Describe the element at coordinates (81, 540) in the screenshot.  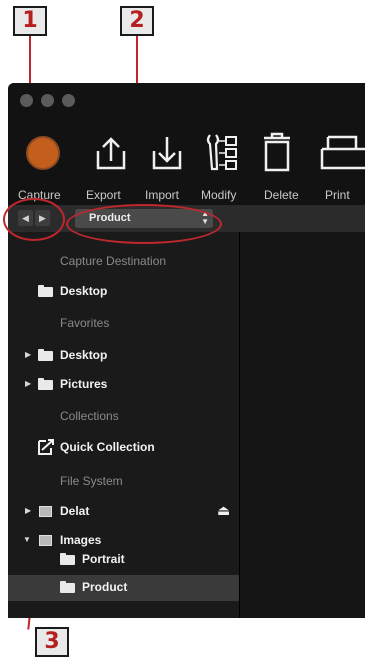
I see `sidebar-item-label: Images` at that location.